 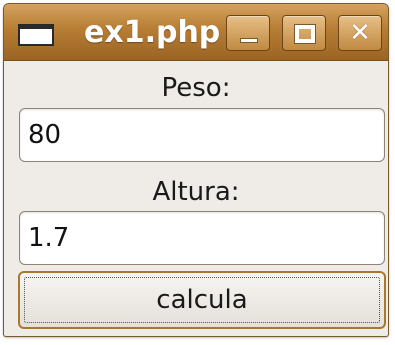 I want to click on close-button: ✕, so click(x=360, y=33).